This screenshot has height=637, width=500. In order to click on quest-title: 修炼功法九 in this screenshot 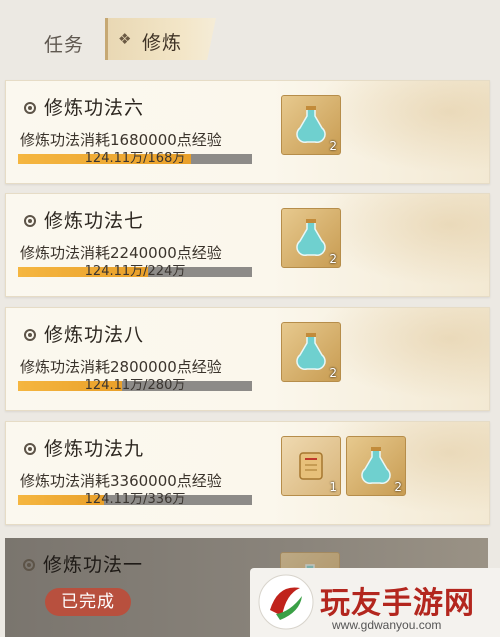, I will do `click(84, 447)`.